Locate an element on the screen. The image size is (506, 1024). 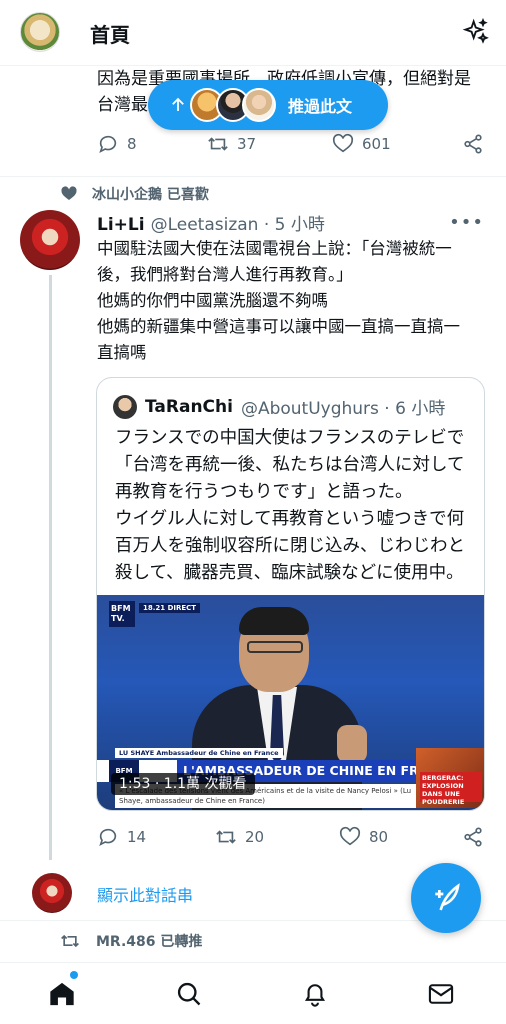
retweet-button: 20 is located at coordinates (239, 837).